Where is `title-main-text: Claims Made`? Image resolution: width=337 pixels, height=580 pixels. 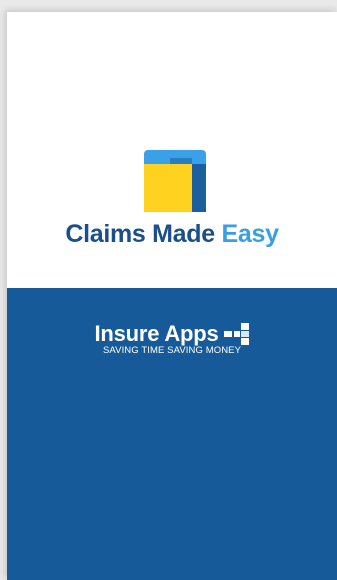 title-main-text: Claims Made is located at coordinates (143, 234).